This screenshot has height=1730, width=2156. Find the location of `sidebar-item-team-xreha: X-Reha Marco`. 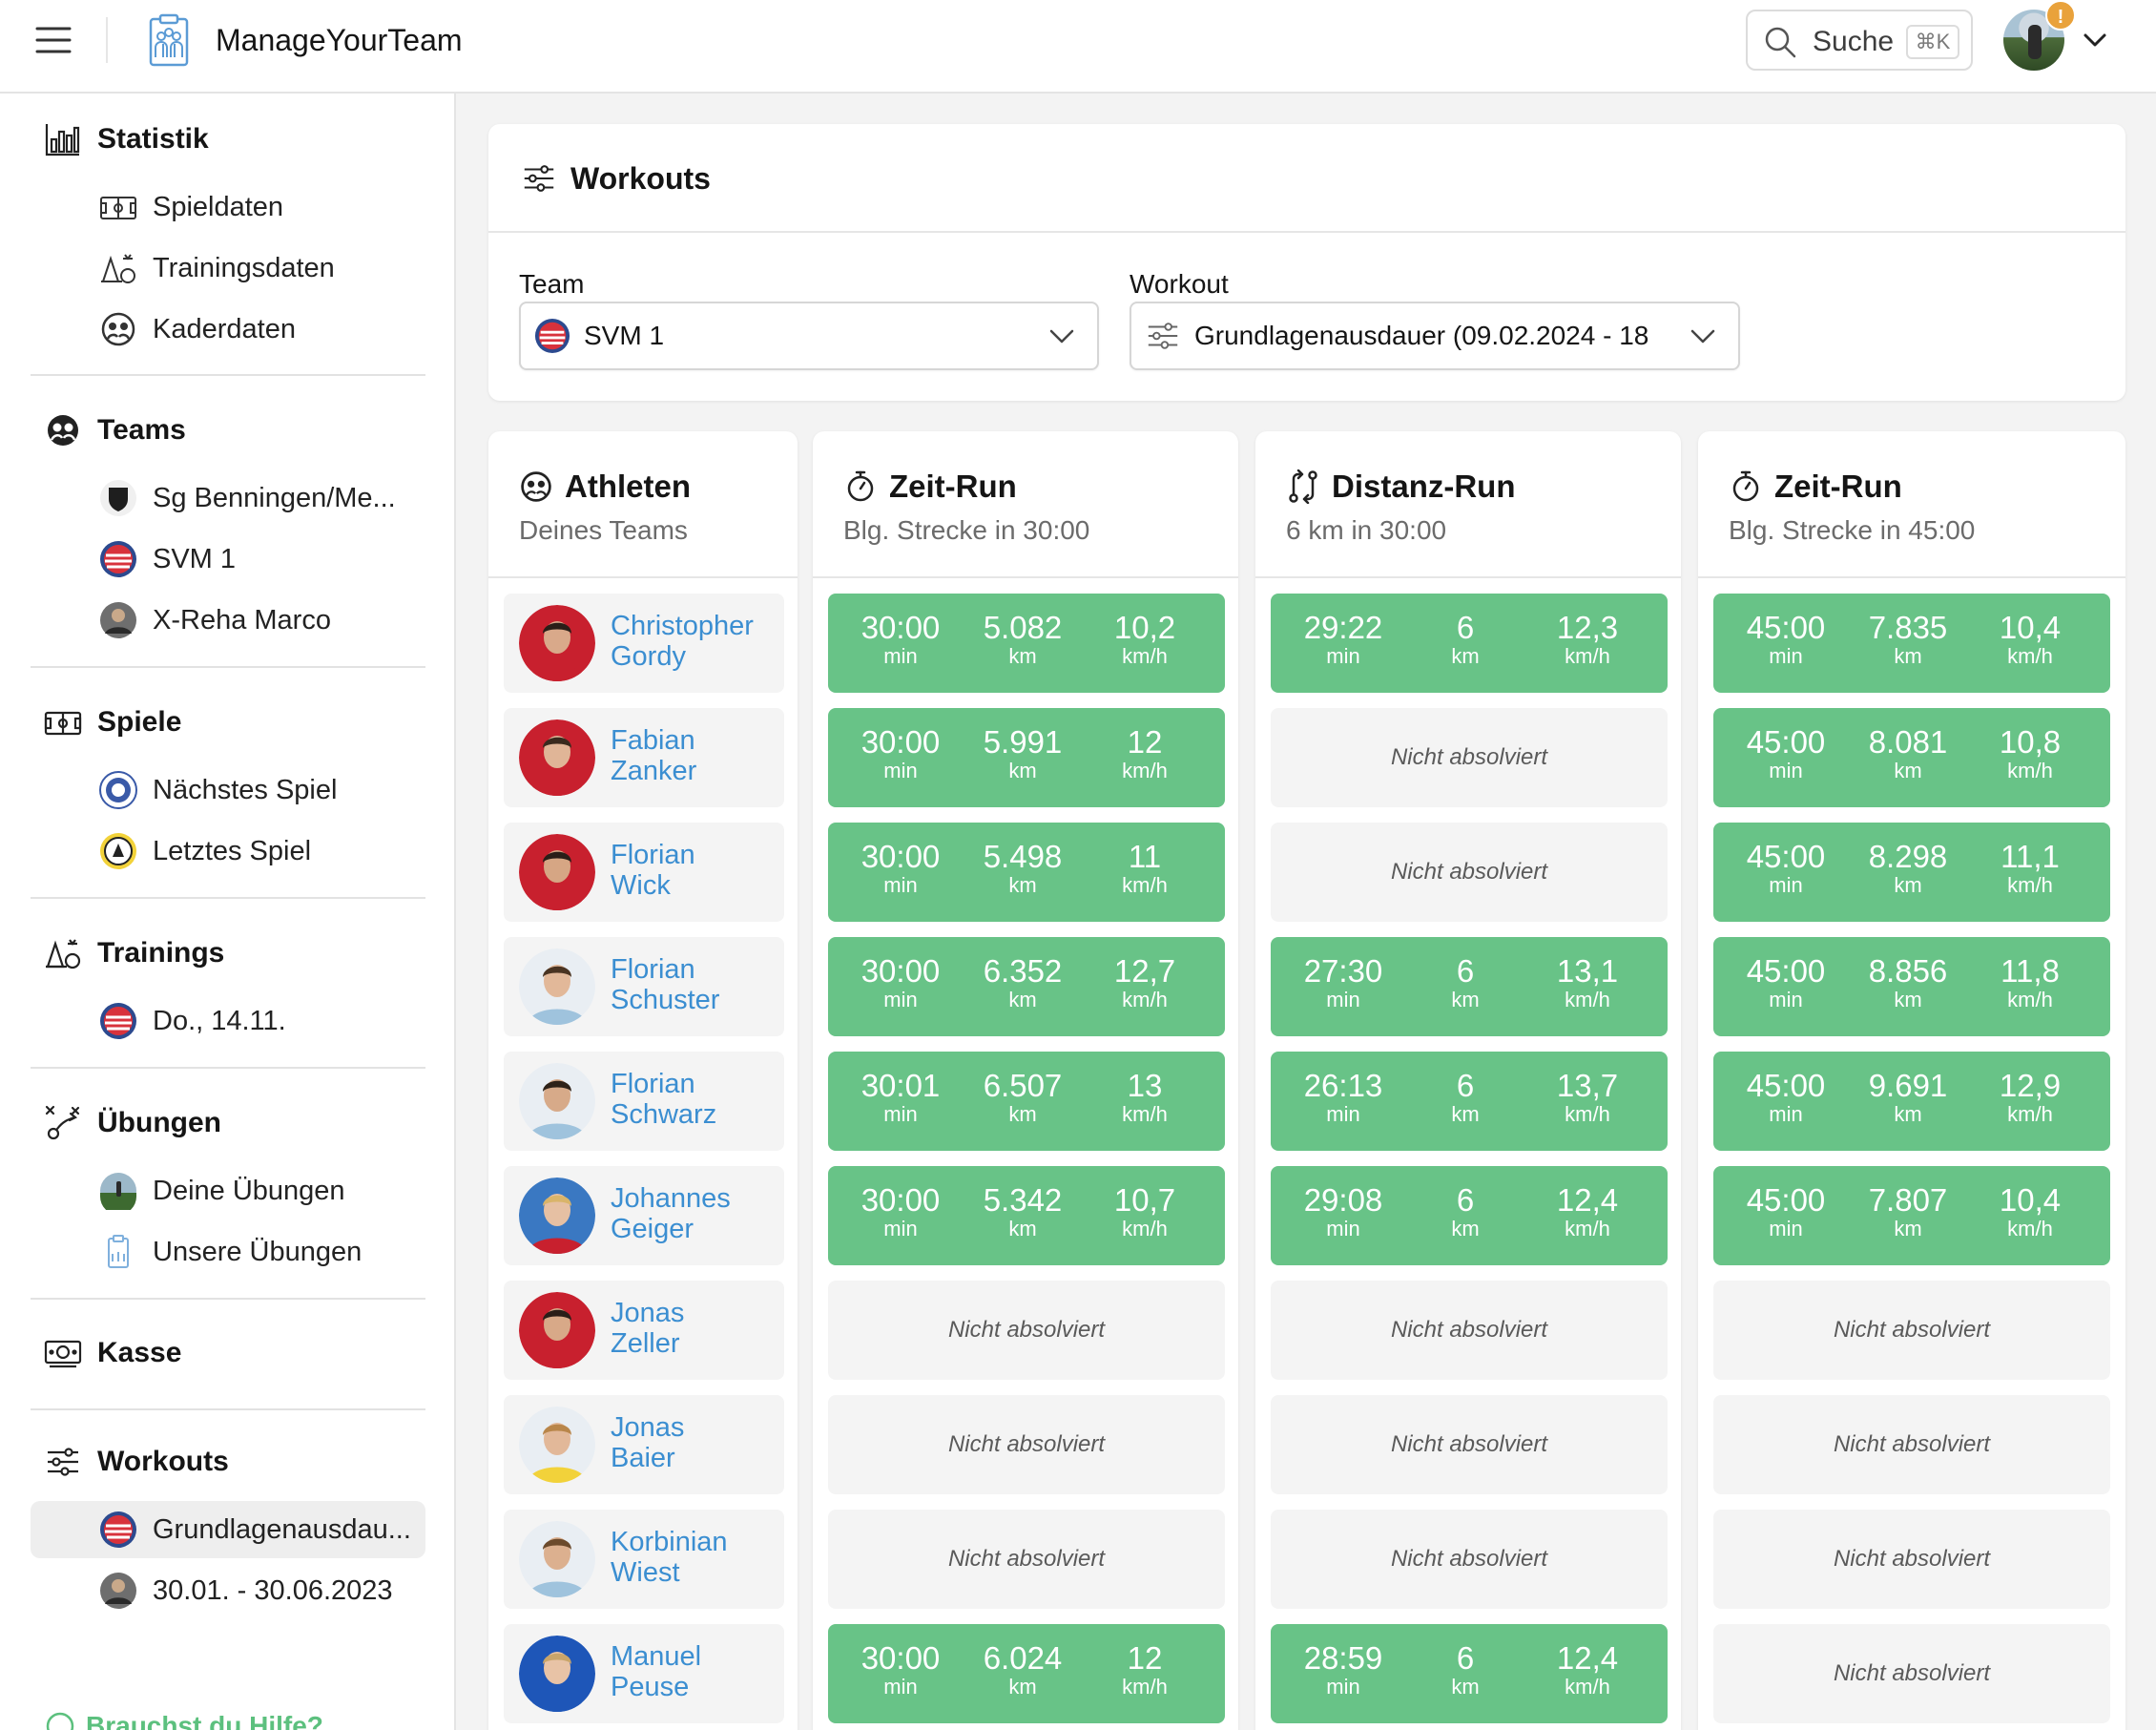

sidebar-item-team-xreha: X-Reha Marco is located at coordinates (228, 620).